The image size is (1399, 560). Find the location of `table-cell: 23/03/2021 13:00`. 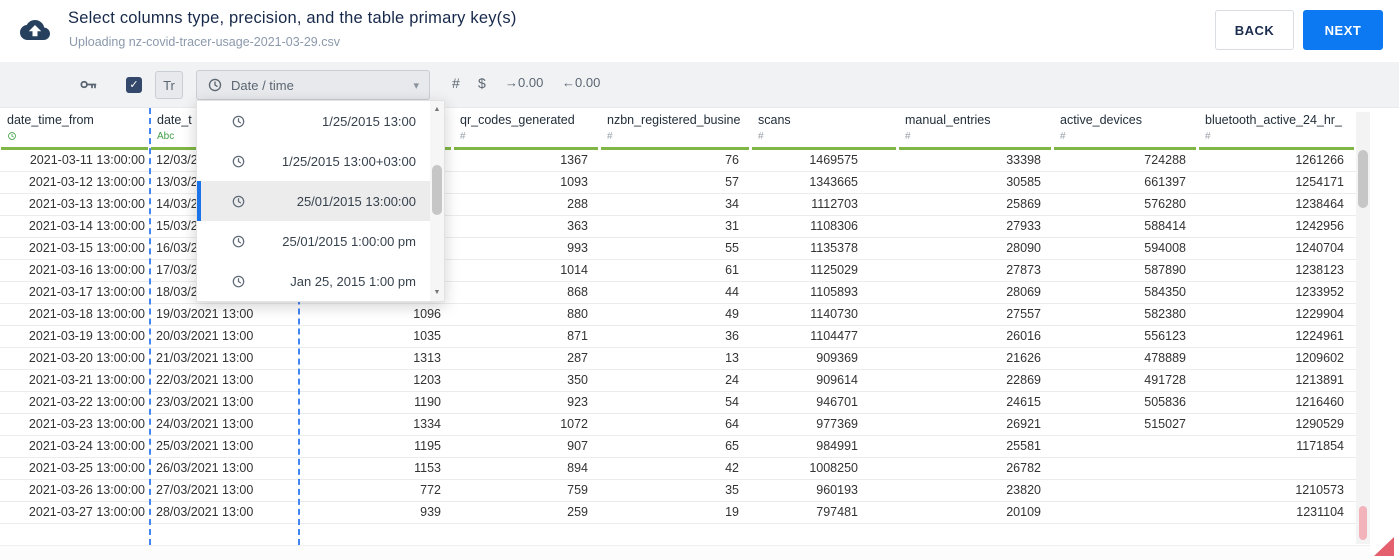

table-cell: 23/03/2021 13:00 is located at coordinates (205, 402).